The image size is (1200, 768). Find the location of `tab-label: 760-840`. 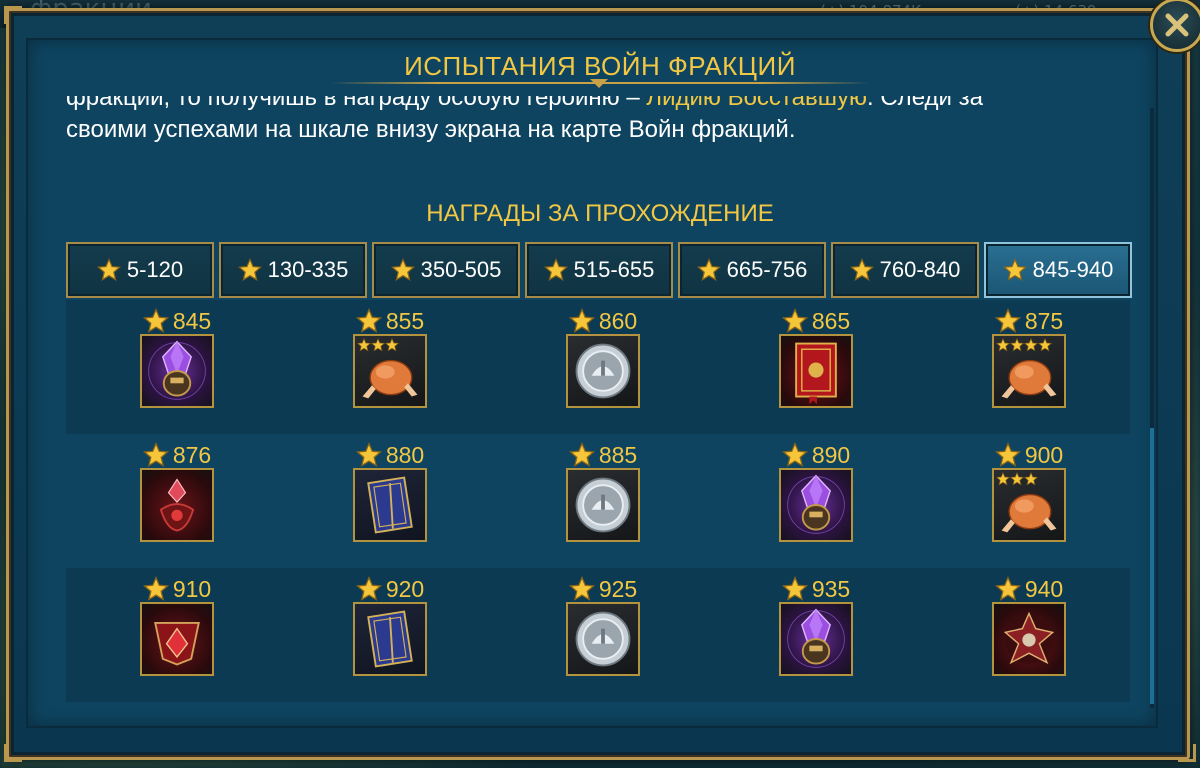

tab-label: 760-840 is located at coordinates (920, 269).